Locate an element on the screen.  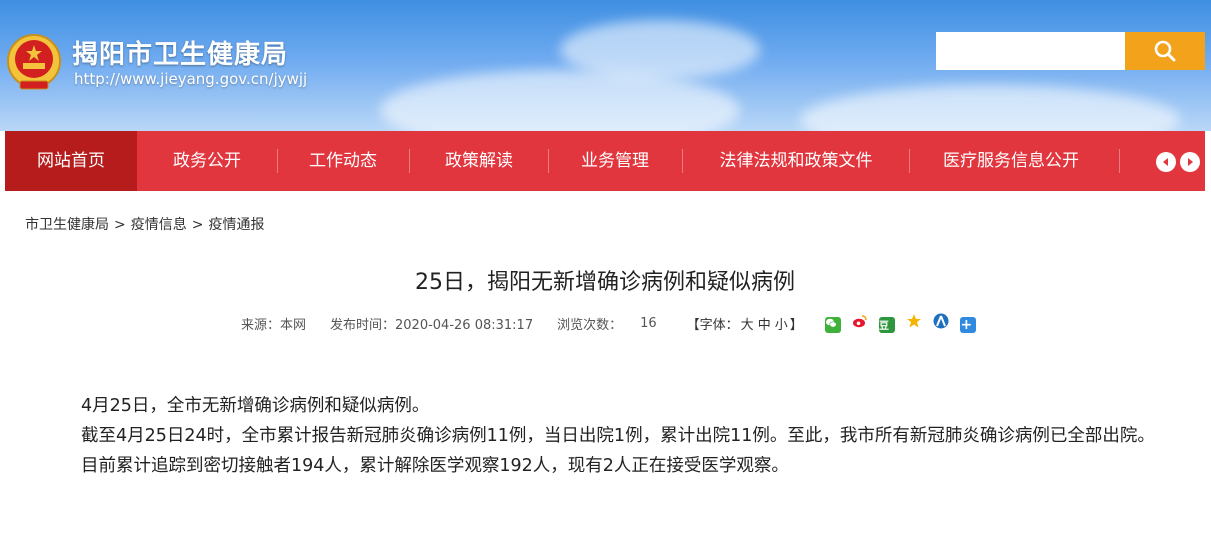
nav-prev-button is located at coordinates (1166, 162).